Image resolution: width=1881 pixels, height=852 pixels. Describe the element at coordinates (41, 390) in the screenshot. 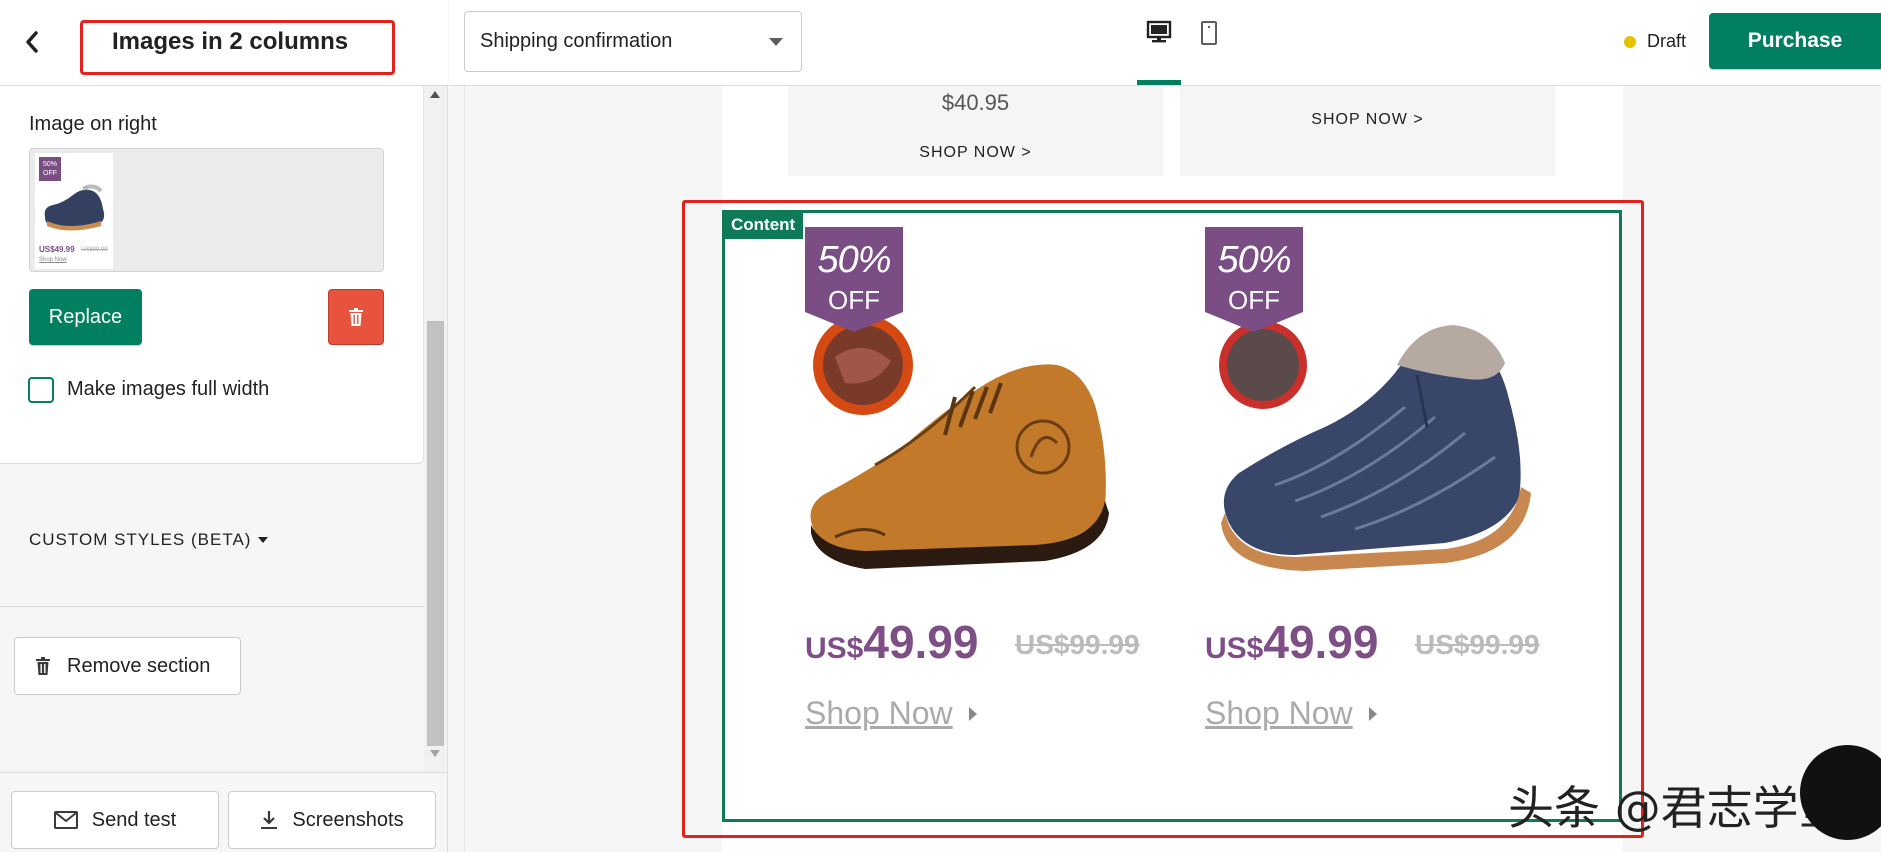

I see `full-width-checkbox` at that location.